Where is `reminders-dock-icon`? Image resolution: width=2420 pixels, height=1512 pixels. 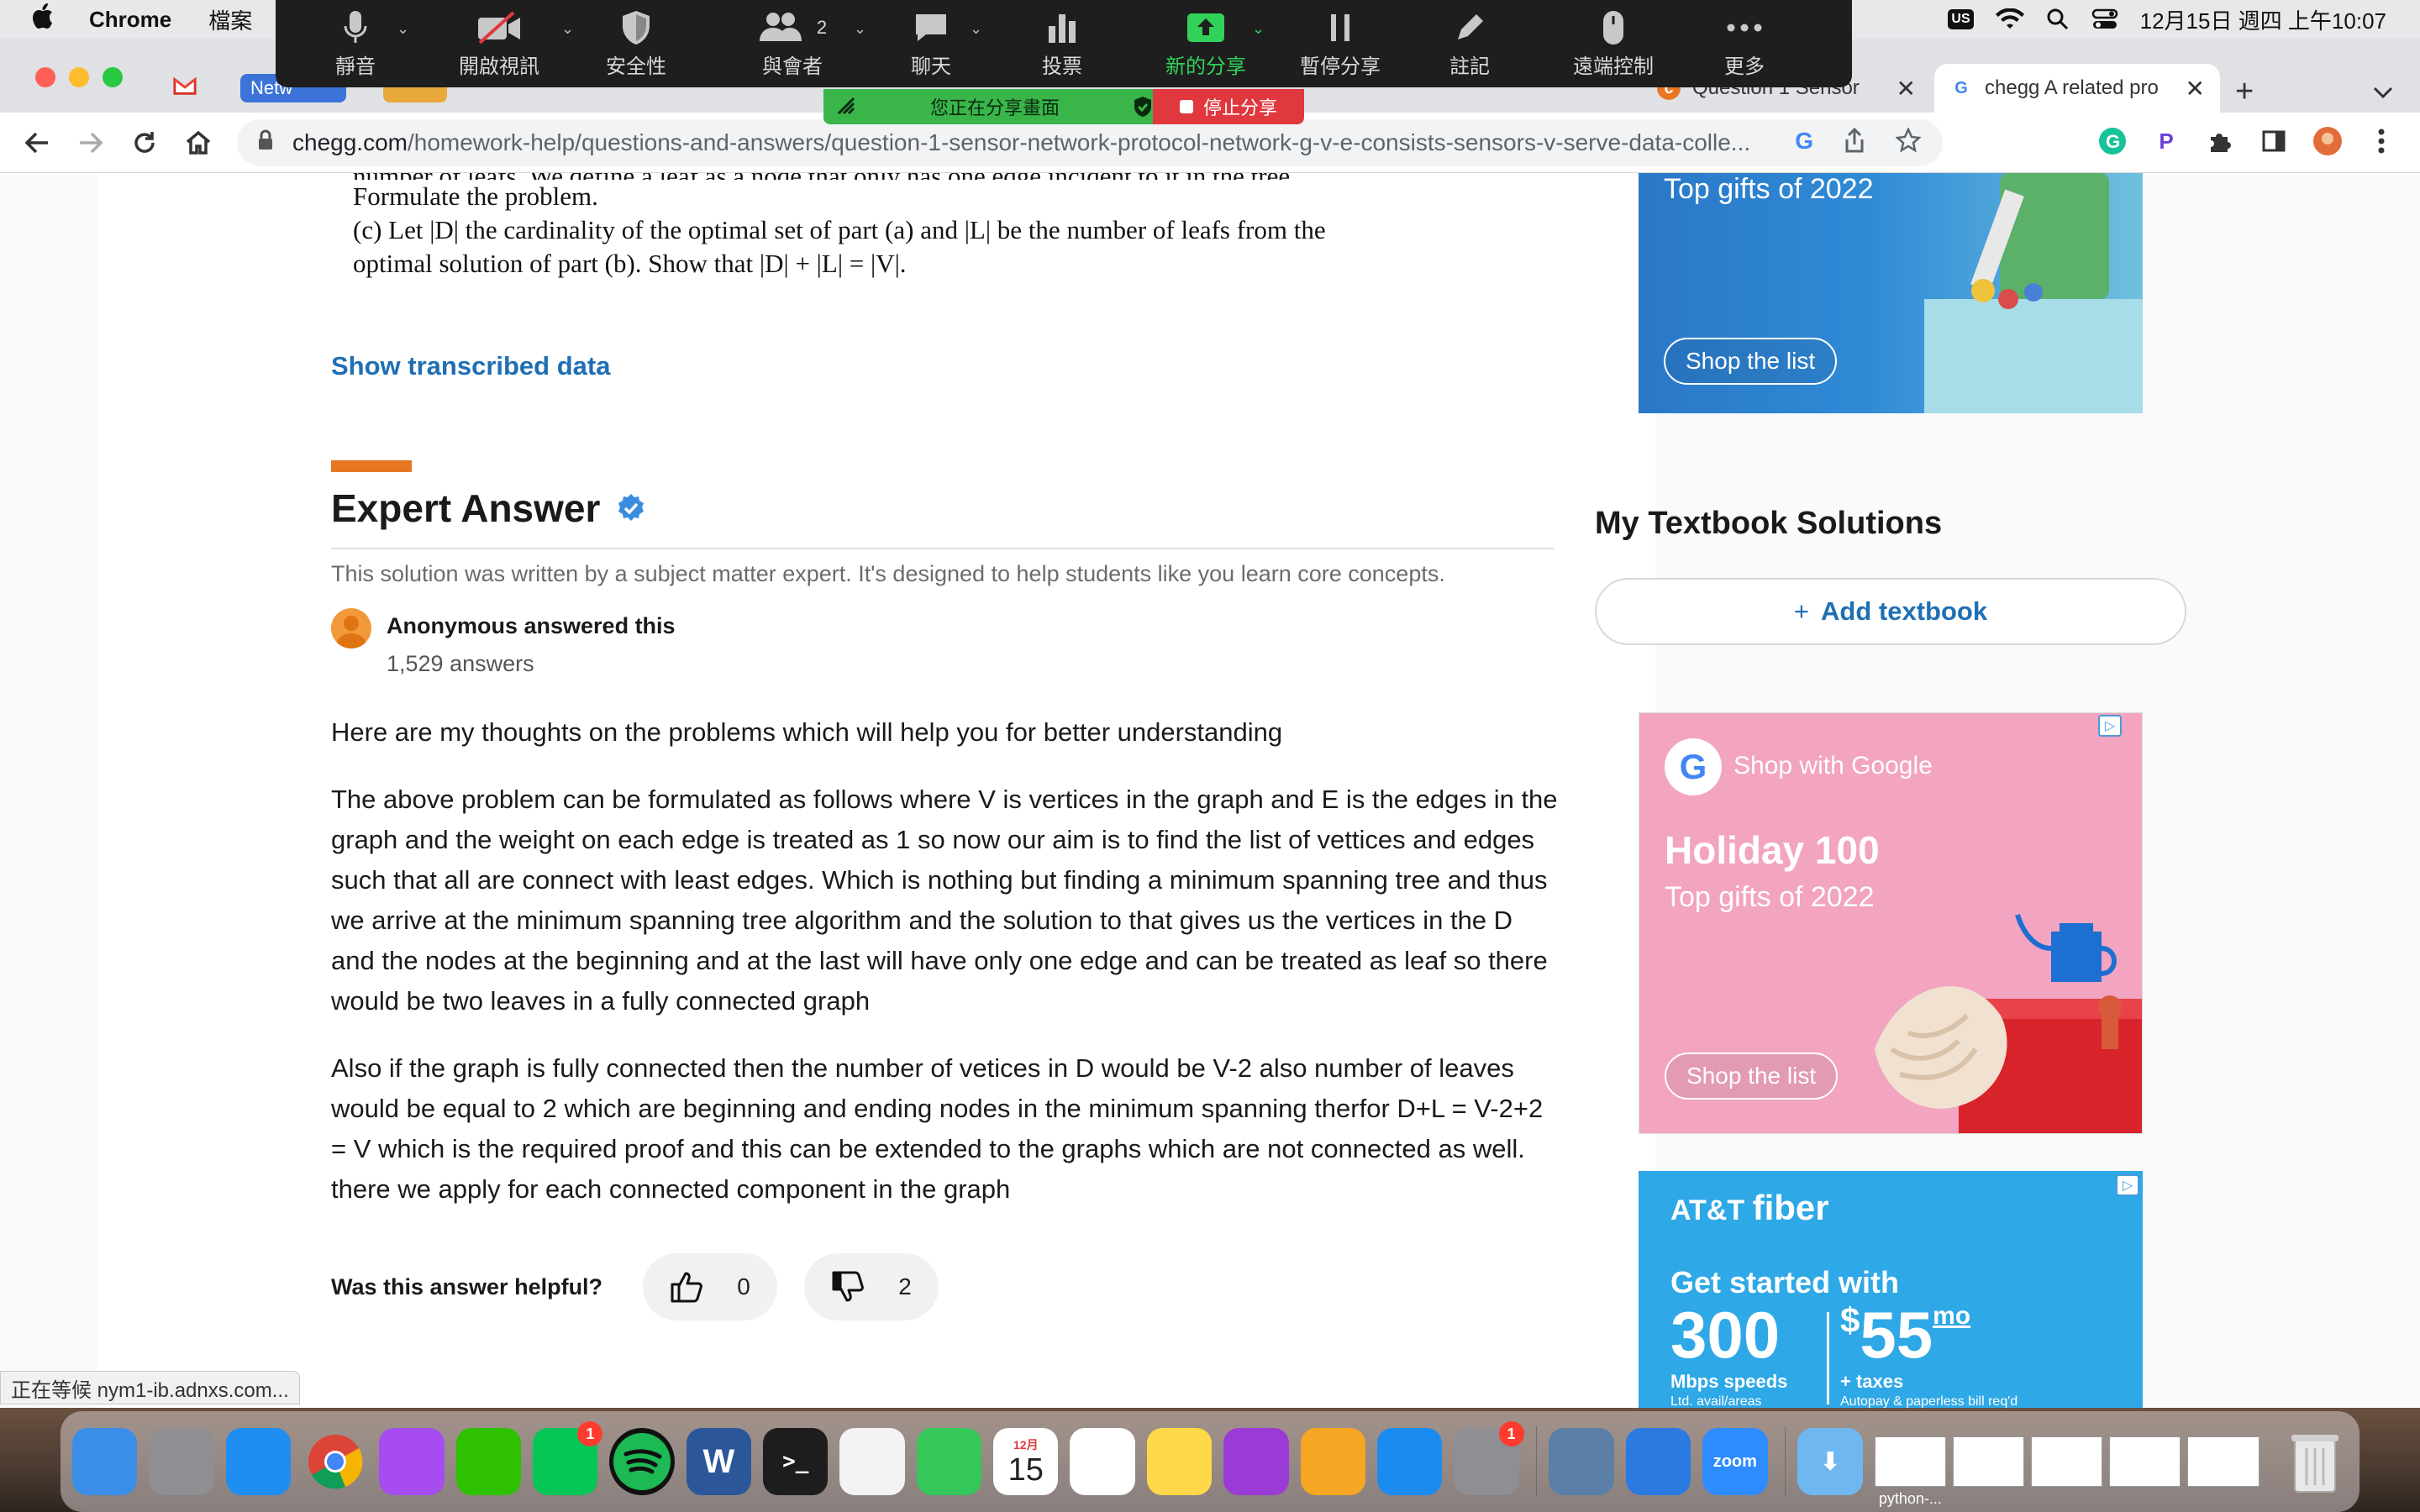
reminders-dock-icon is located at coordinates (1103, 1461).